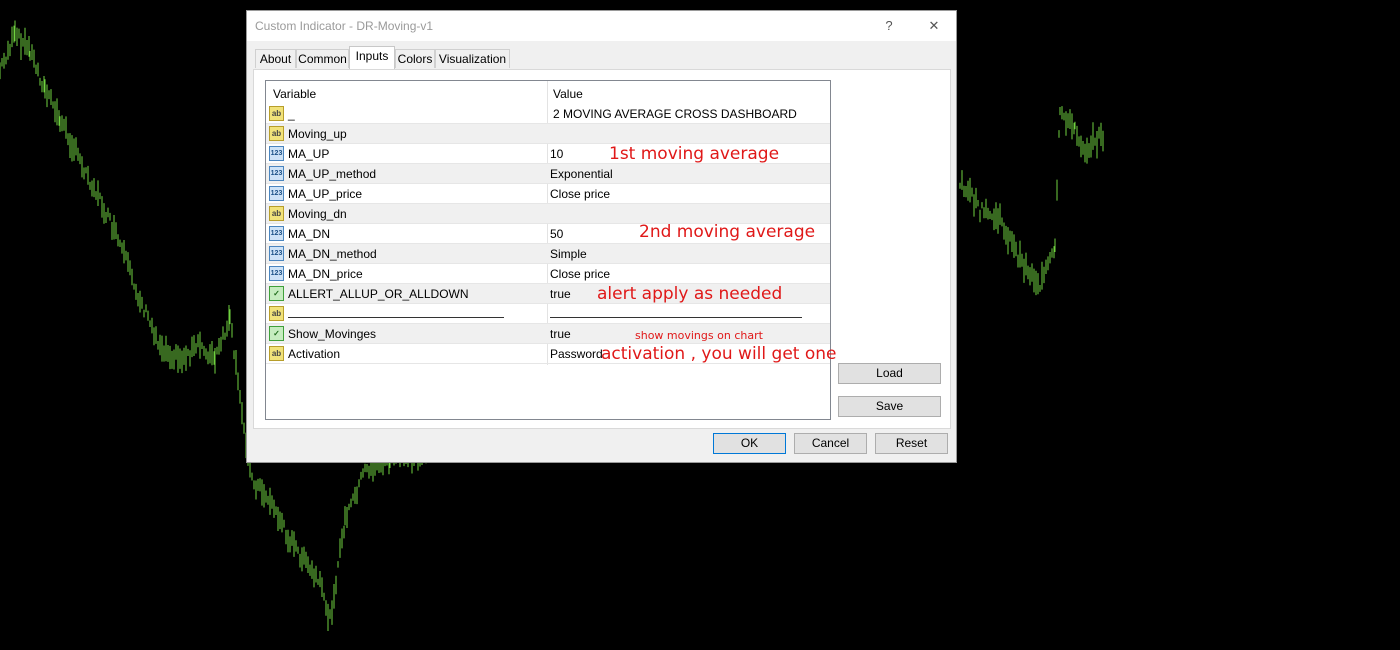 This screenshot has width=1400, height=650. Describe the element at coordinates (325, 194) in the screenshot. I see `variable-name: MA_UP_price` at that location.